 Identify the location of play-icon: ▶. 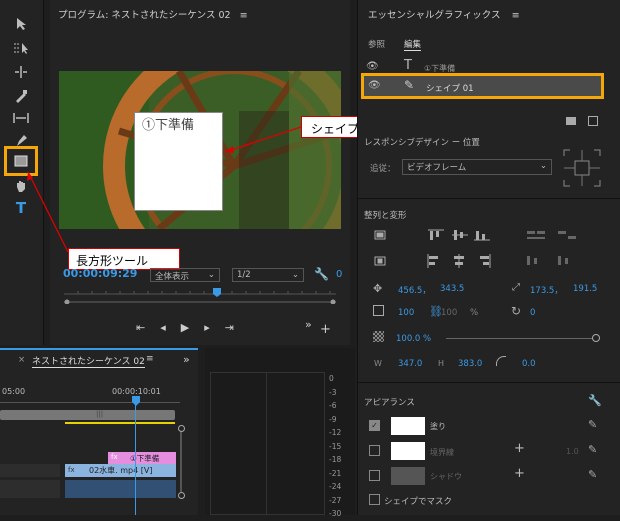
(192, 327).